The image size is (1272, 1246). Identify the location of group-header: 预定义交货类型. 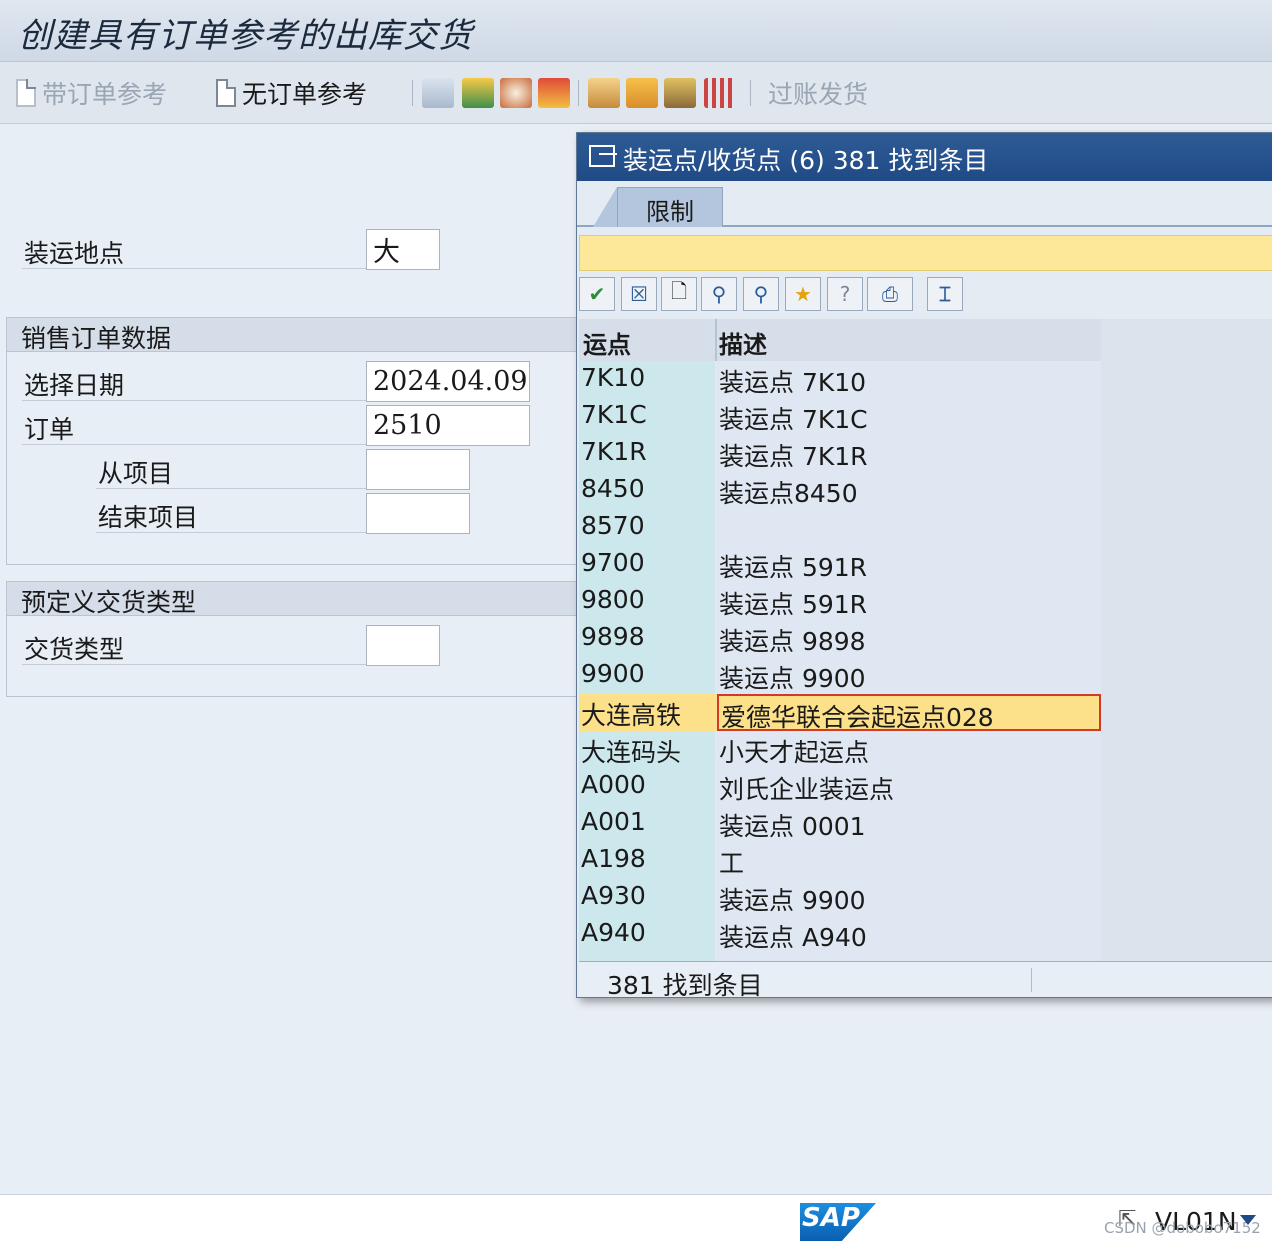
(292, 599).